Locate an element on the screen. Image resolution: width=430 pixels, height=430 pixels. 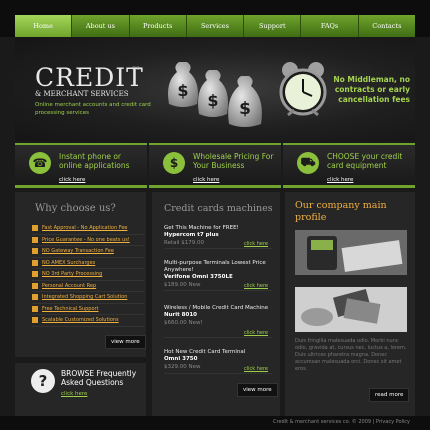
machine-price: $660.00 New! is located at coordinates (183, 323).